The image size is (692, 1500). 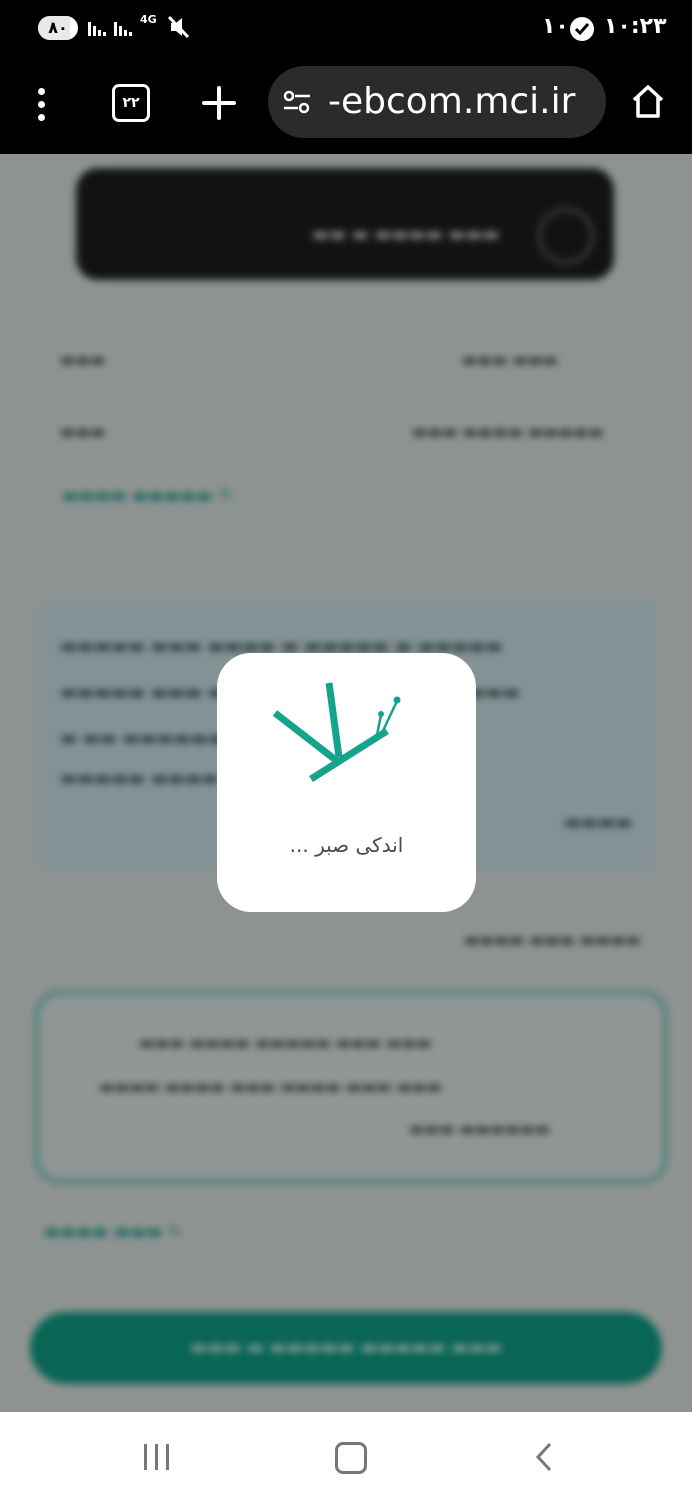 What do you see at coordinates (346, 734) in the screenshot?
I see `brand-logo-icon` at bounding box center [346, 734].